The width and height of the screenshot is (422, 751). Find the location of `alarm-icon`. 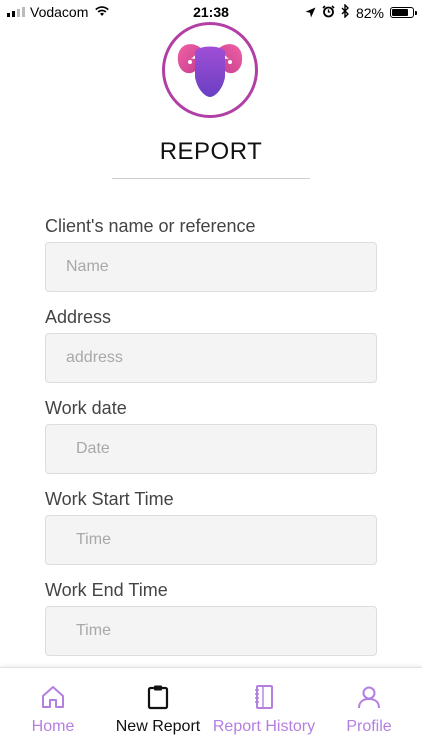

alarm-icon is located at coordinates (328, 12).